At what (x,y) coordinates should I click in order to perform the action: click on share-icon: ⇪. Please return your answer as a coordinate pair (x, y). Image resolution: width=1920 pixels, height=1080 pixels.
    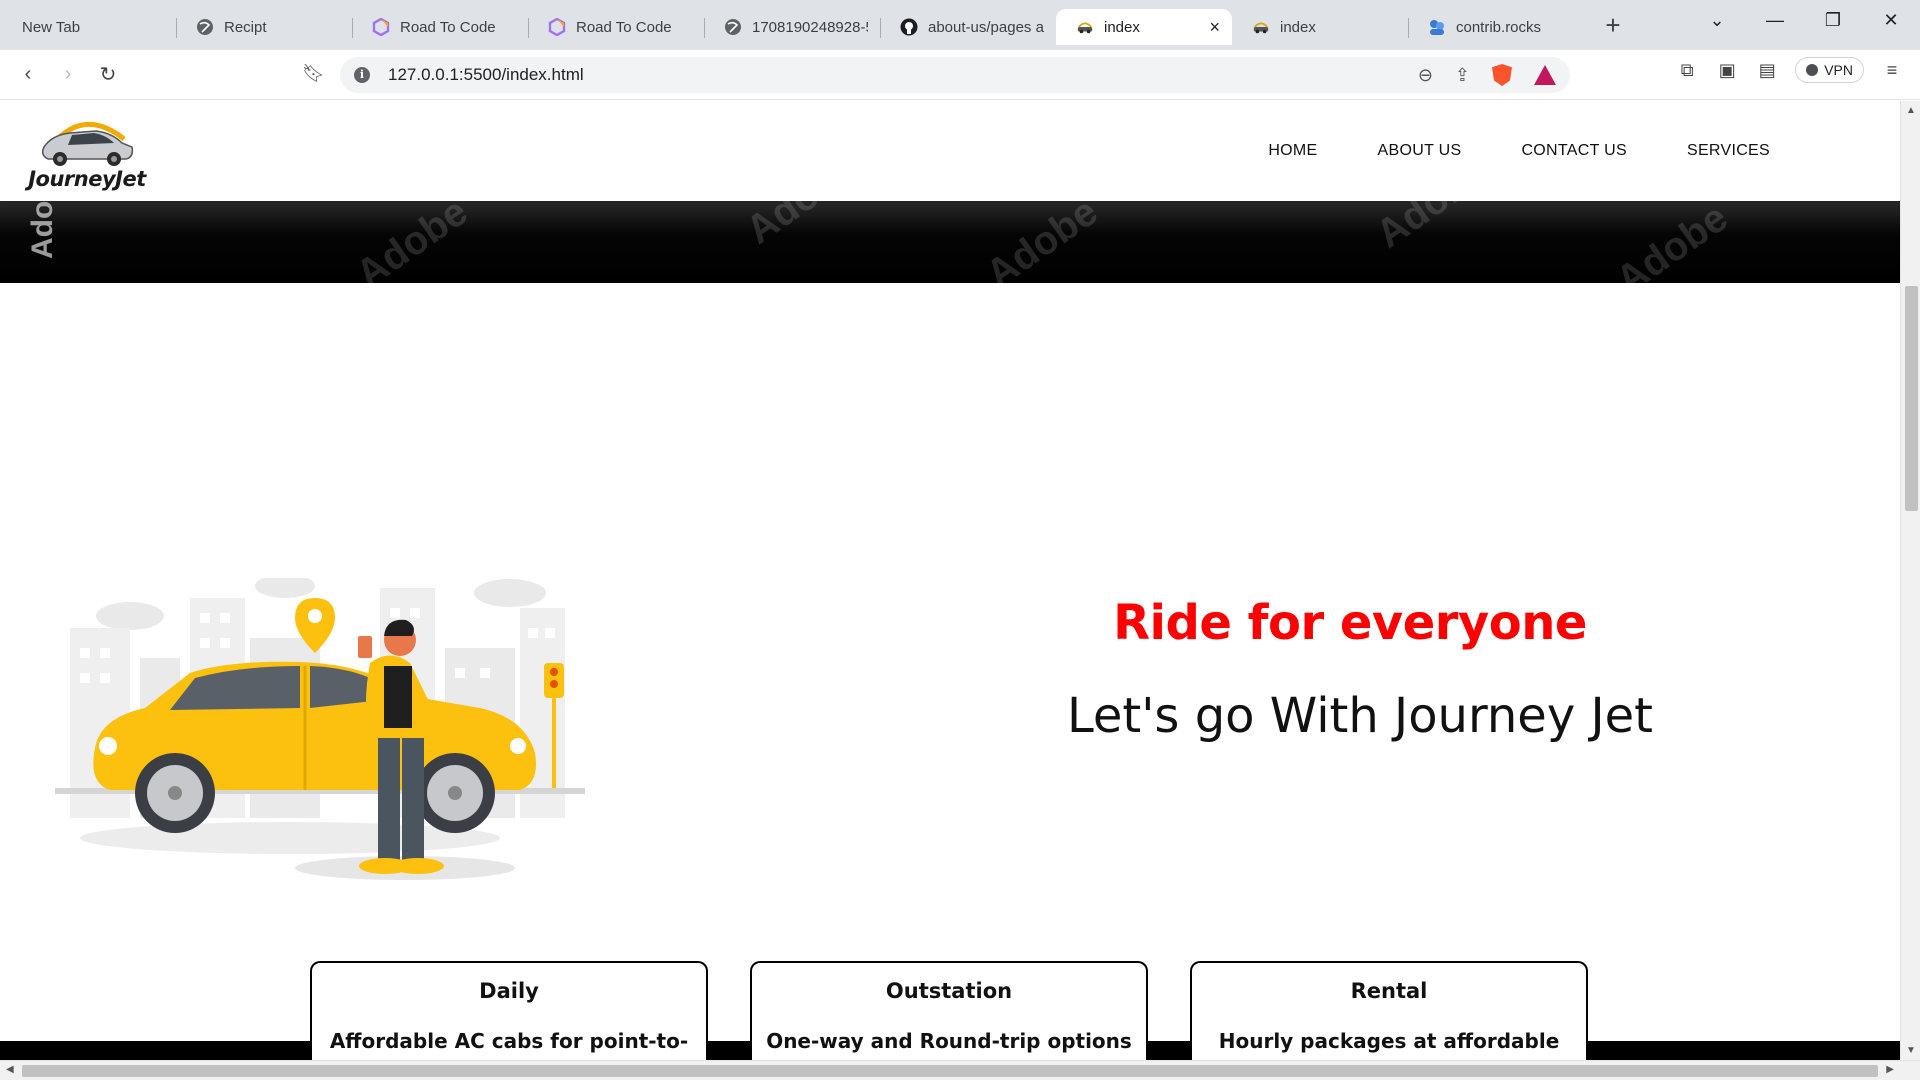
    Looking at the image, I should click on (1462, 75).